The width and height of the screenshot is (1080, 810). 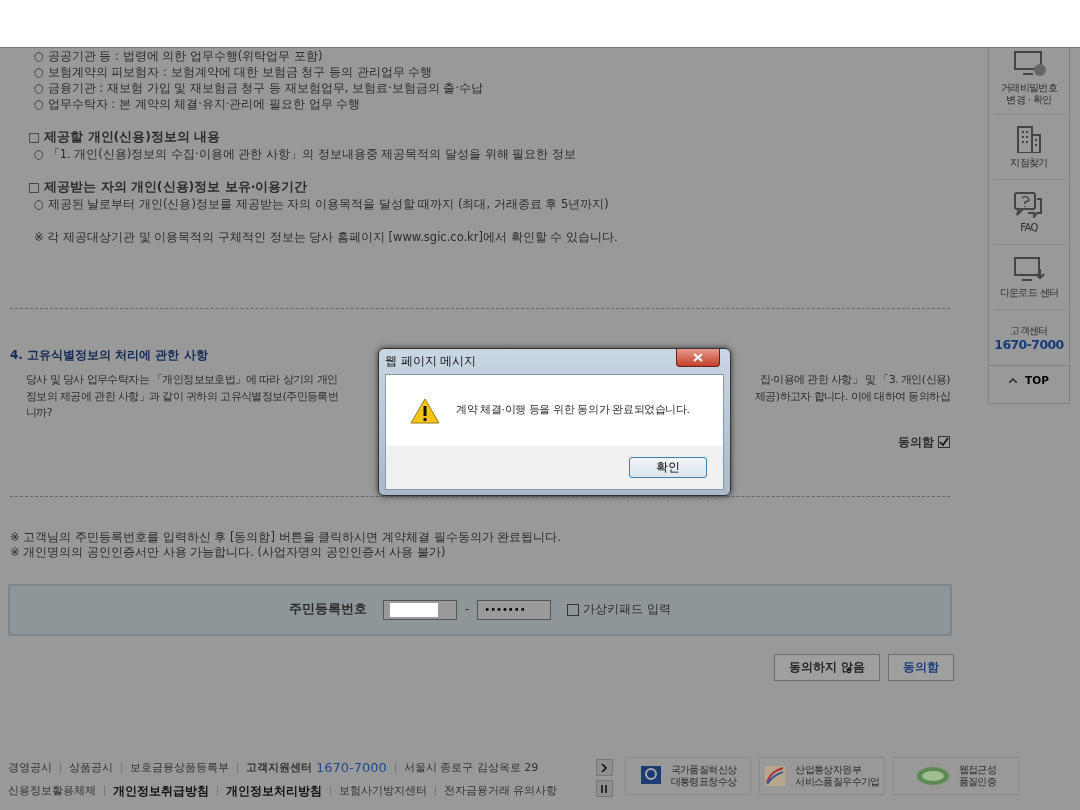 What do you see at coordinates (259, 88) in the screenshot?
I see `list-item: ○ 금융기관 : 재보험 가입 및 재보험금 청구 등 재보험업무, 보험료·보험금의 출·수납` at bounding box center [259, 88].